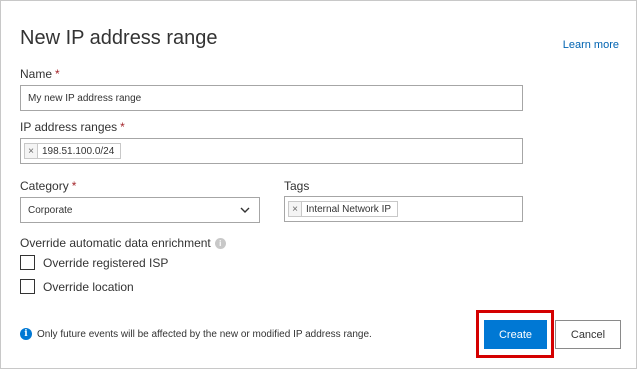 This screenshot has height=369, width=637. What do you see at coordinates (245, 210) in the screenshot?
I see `chevron-down-icon` at bounding box center [245, 210].